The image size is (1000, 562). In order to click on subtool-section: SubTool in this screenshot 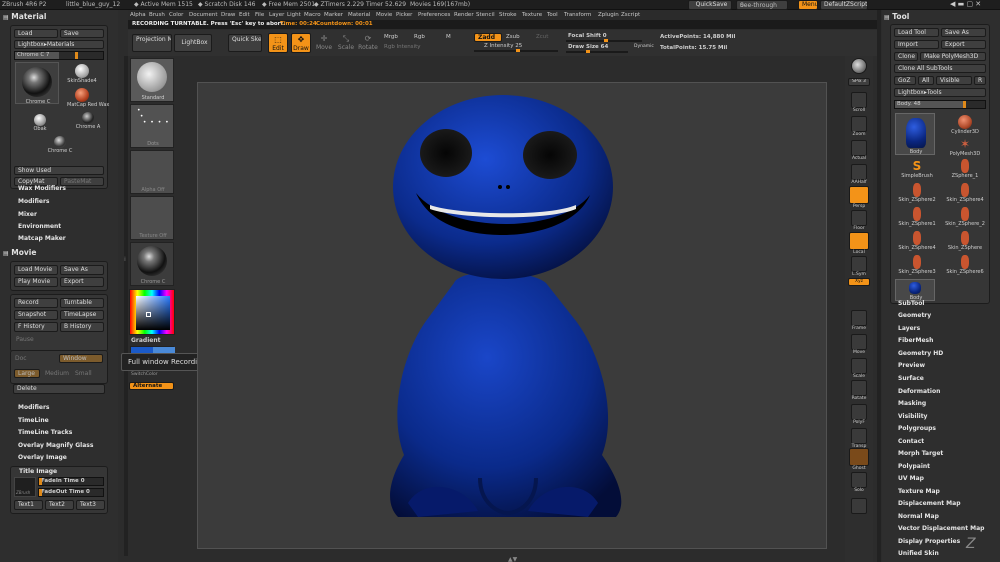, I will do `click(911, 303)`.